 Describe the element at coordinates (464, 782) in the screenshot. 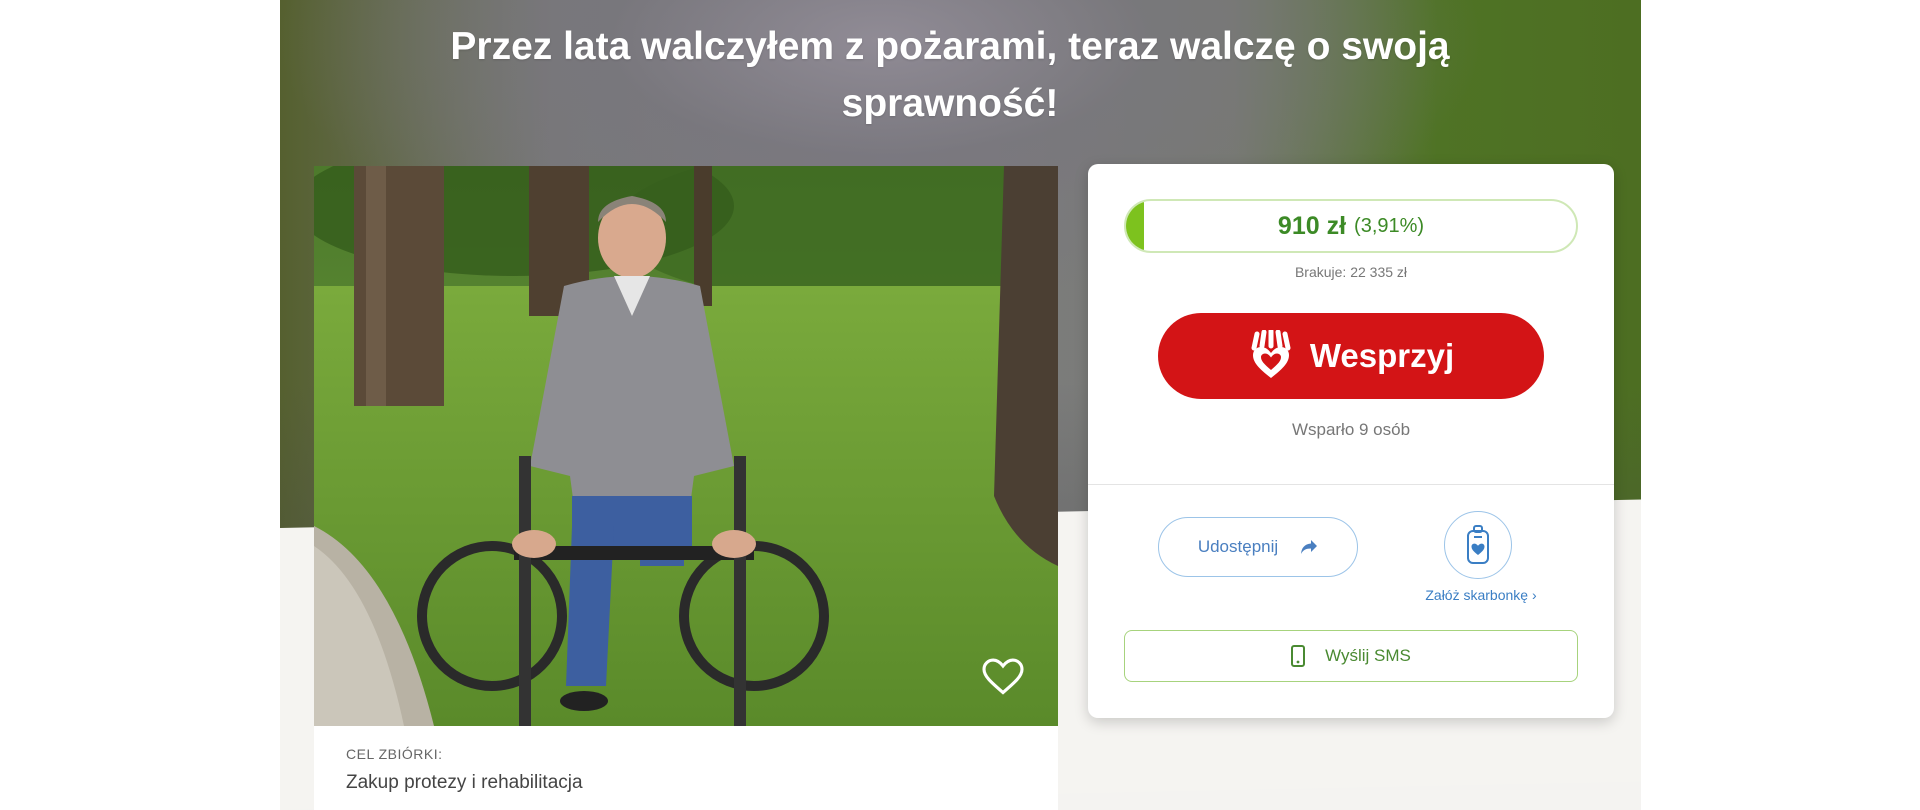

I see `goal-value: Zakup protezy i rehabilitacja` at that location.